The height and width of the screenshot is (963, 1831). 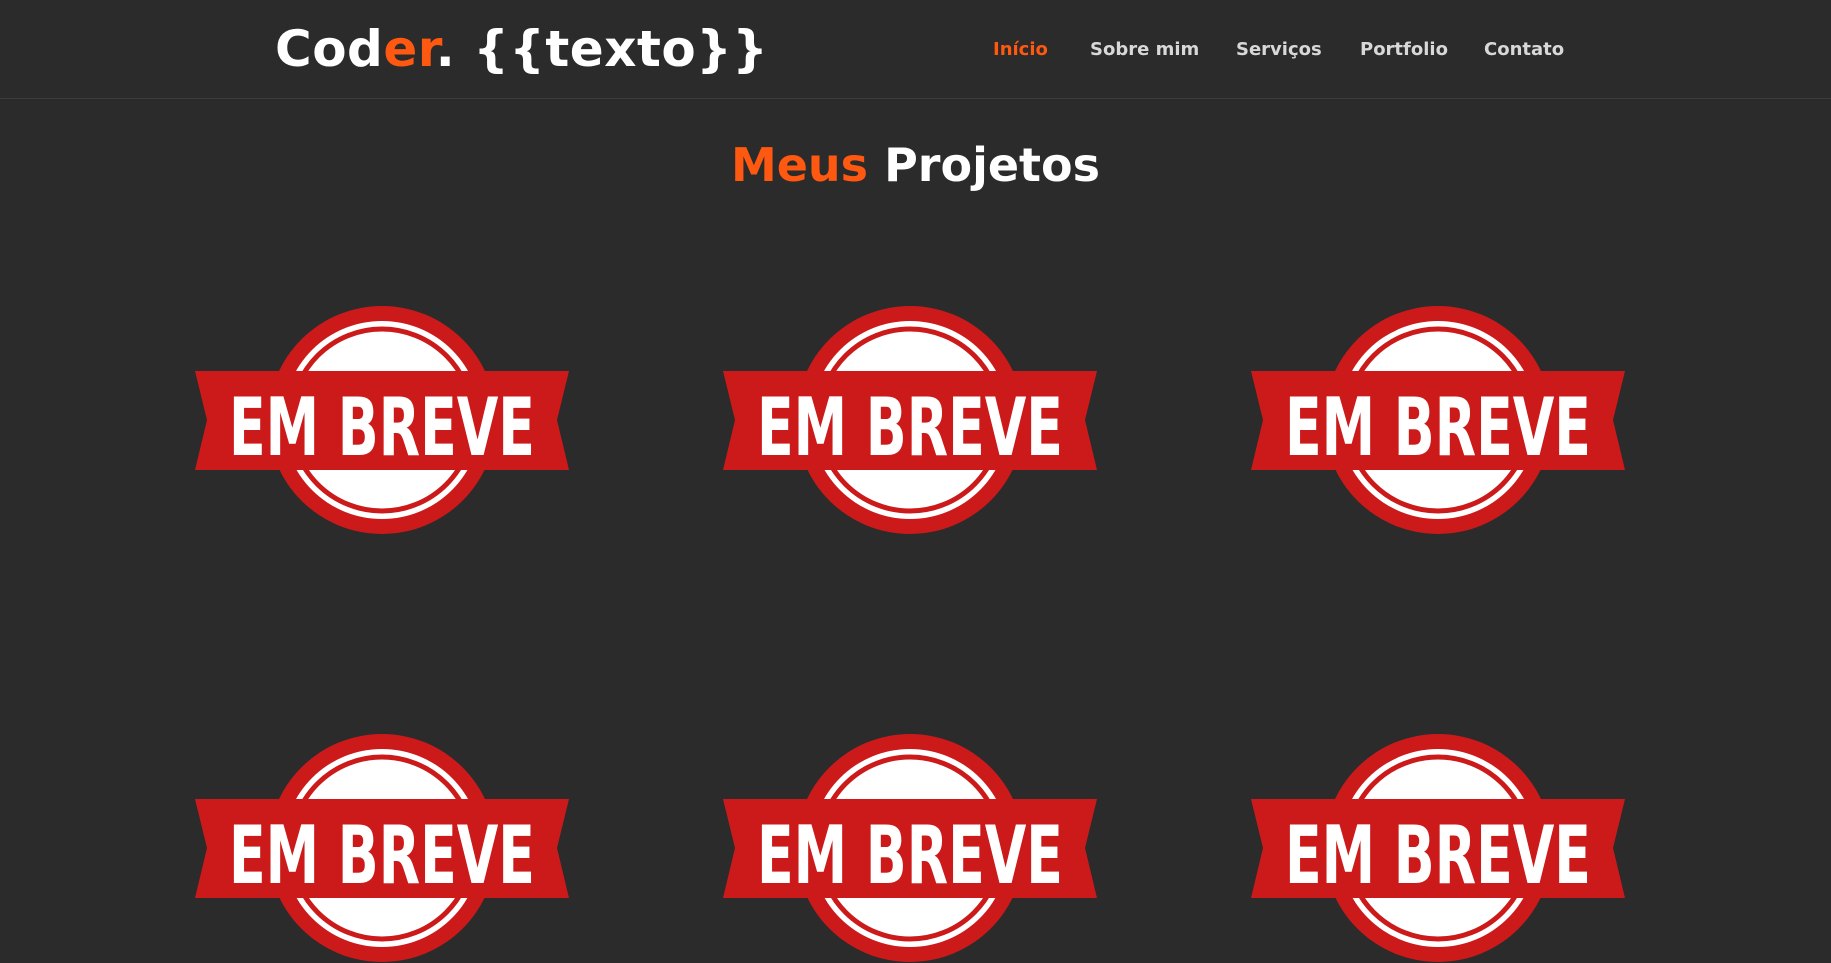 I want to click on section-title-accent: Meus, so click(x=799, y=165).